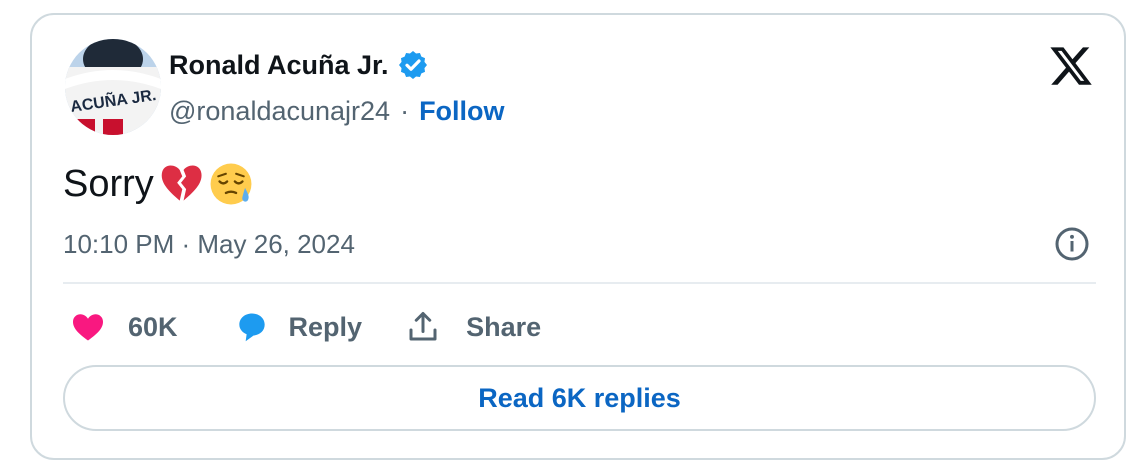  I want to click on reply-bubble-icon, so click(251, 327).